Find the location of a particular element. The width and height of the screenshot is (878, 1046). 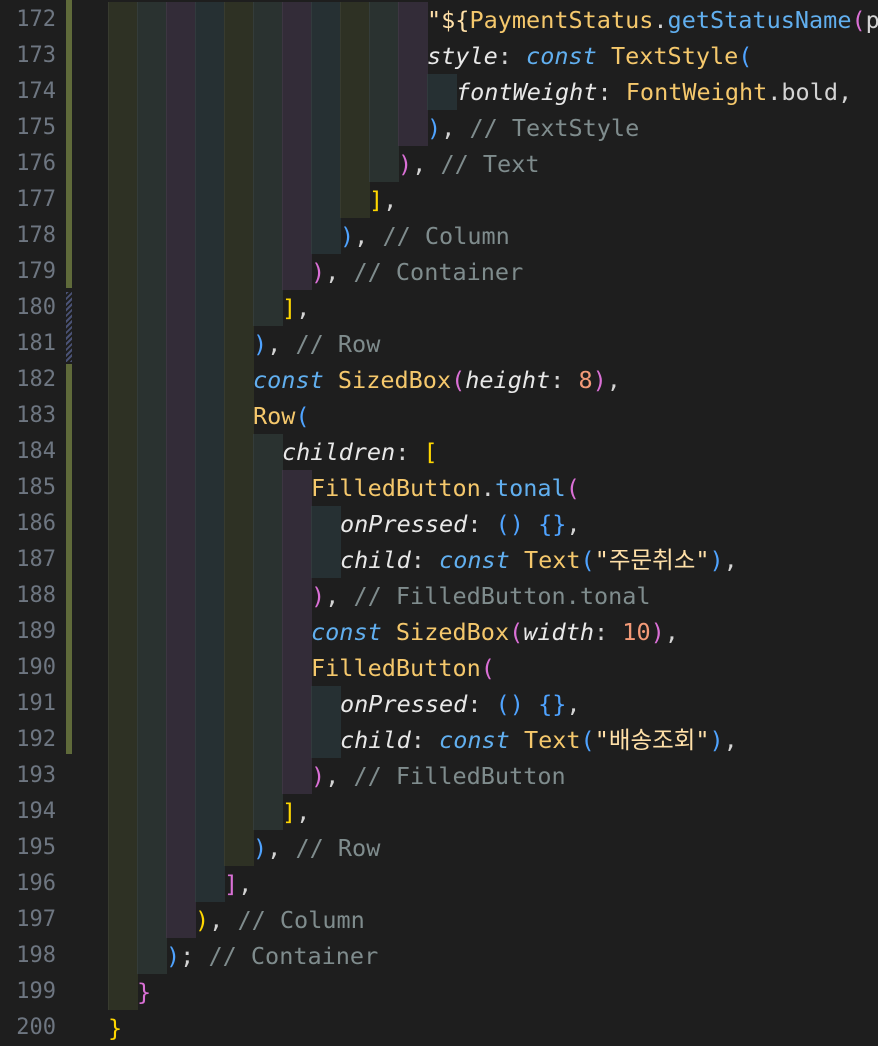

code-line: ), // FilledButton.tonal is located at coordinates (481, 596).